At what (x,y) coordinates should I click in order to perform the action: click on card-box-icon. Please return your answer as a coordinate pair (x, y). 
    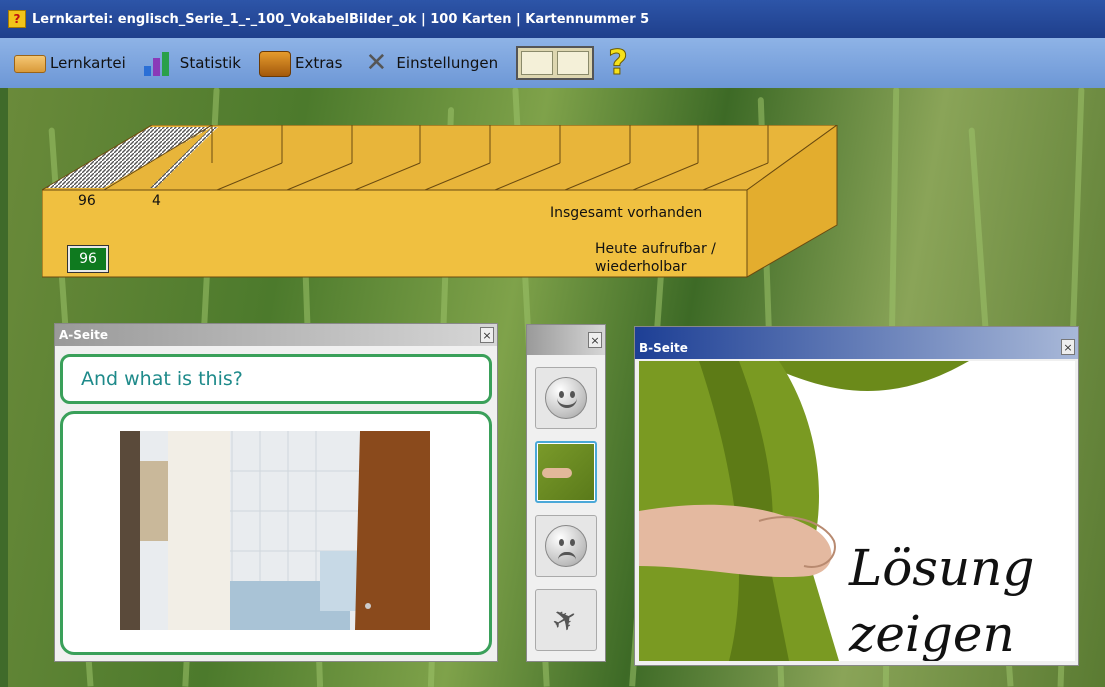
    Looking at the image, I should click on (30, 63).